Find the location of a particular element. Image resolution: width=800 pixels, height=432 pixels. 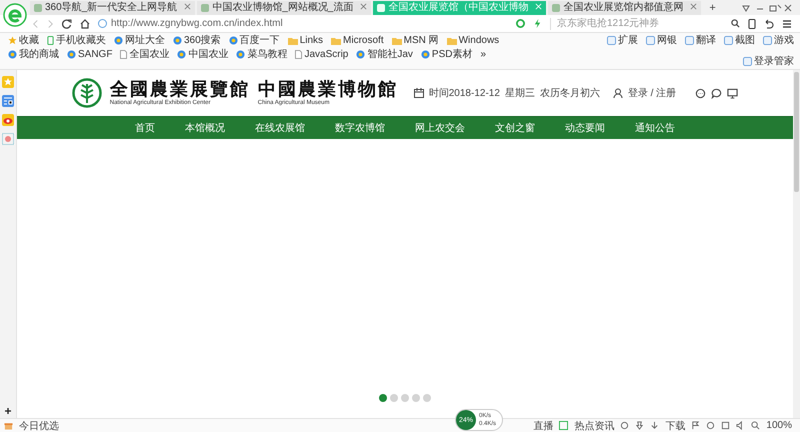

logo-title: 全國農業展覽館 is located at coordinates (180, 90).